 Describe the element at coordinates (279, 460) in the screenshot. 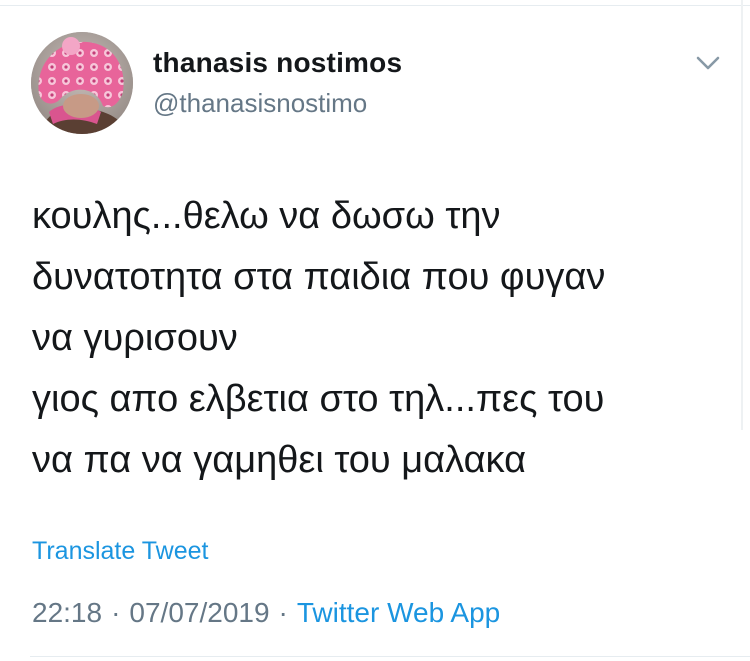

I see `tweet-text-line: να πα να γαμηθει του μαλακα` at that location.